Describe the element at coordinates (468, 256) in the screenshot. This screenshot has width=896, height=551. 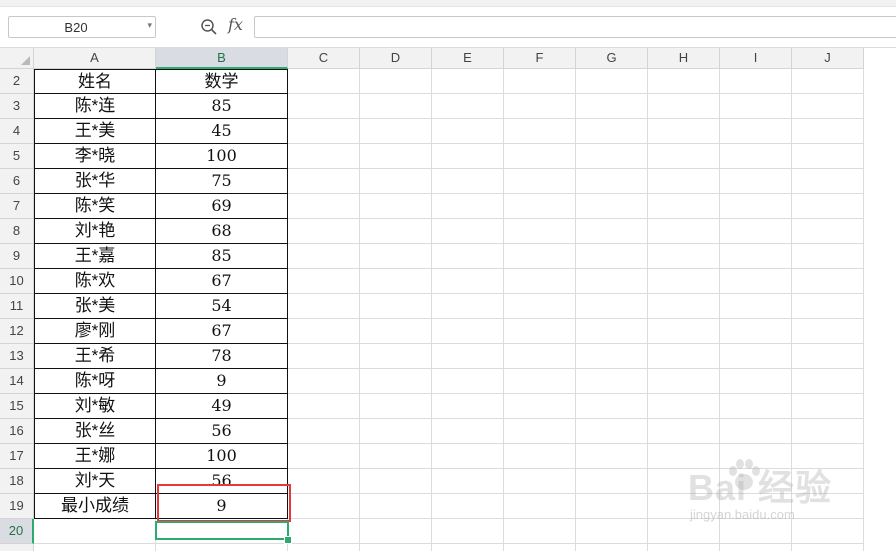
I see `cell-e9` at that location.